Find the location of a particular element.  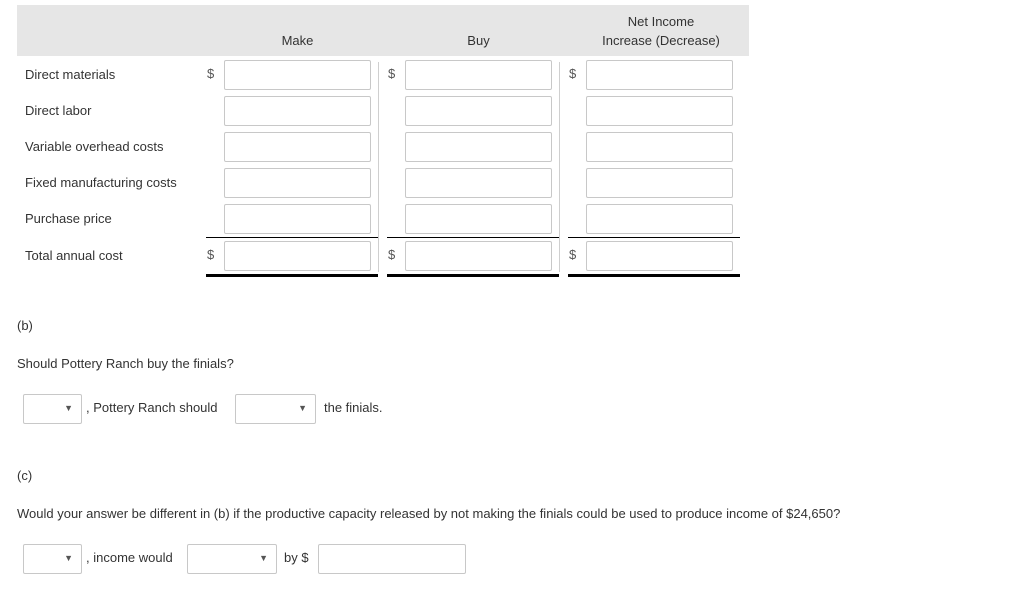

make-total-annual-cost-input is located at coordinates (297, 256).